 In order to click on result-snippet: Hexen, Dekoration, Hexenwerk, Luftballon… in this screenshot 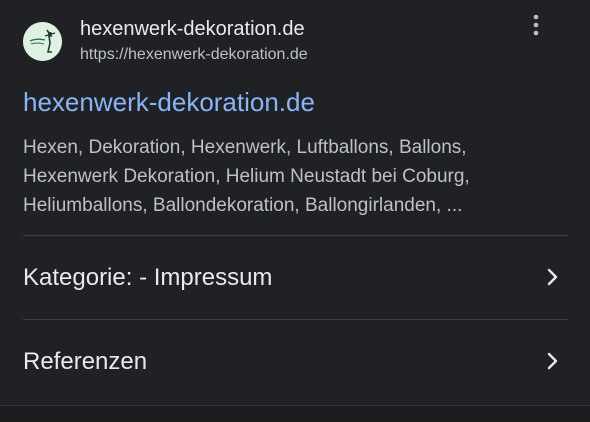, I will do `click(246, 176)`.